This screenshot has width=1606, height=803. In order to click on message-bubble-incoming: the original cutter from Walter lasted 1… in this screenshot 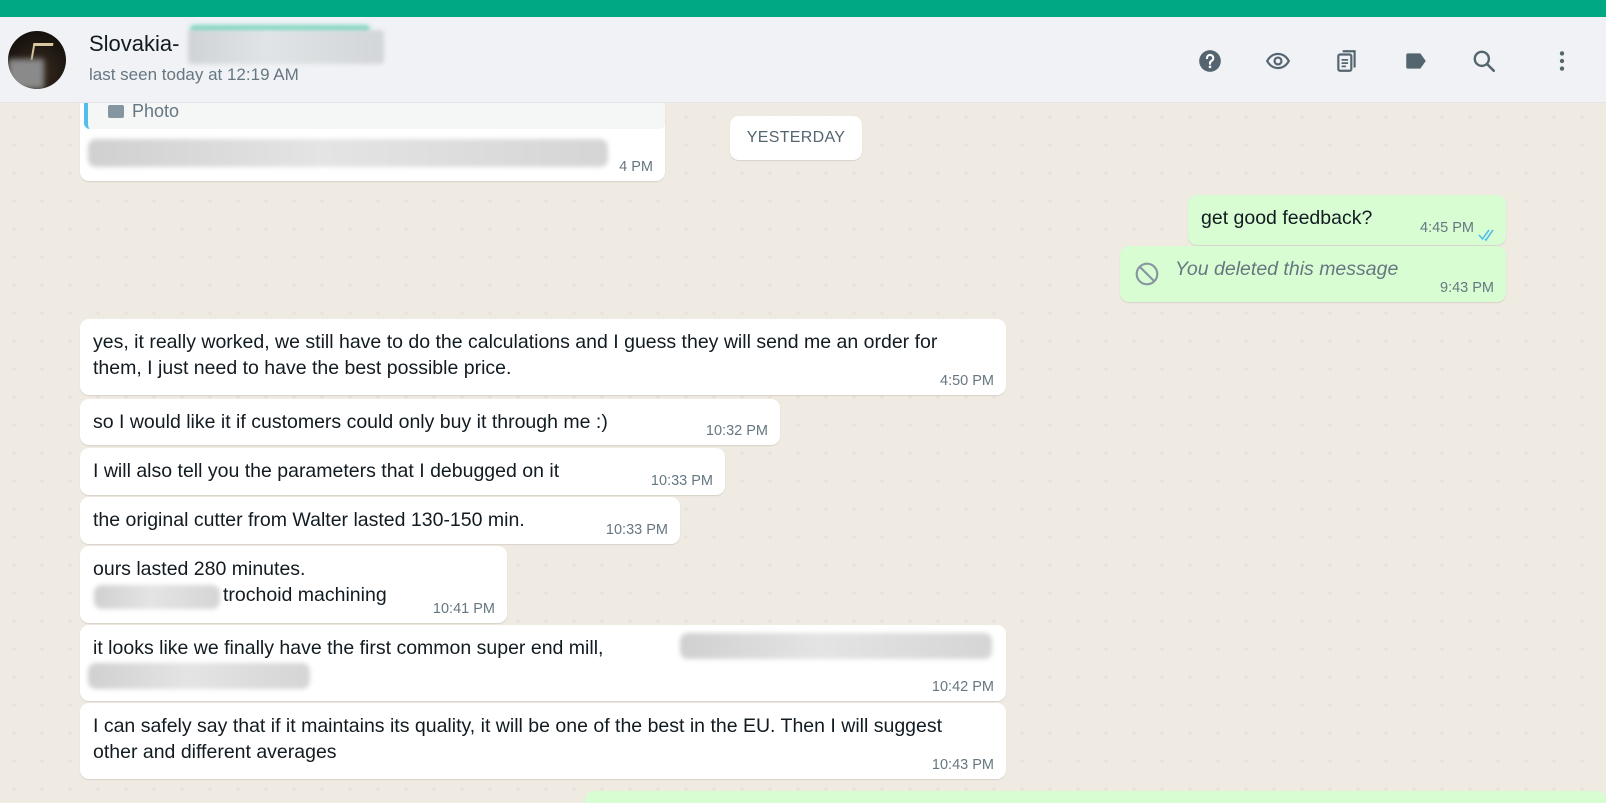, I will do `click(380, 520)`.